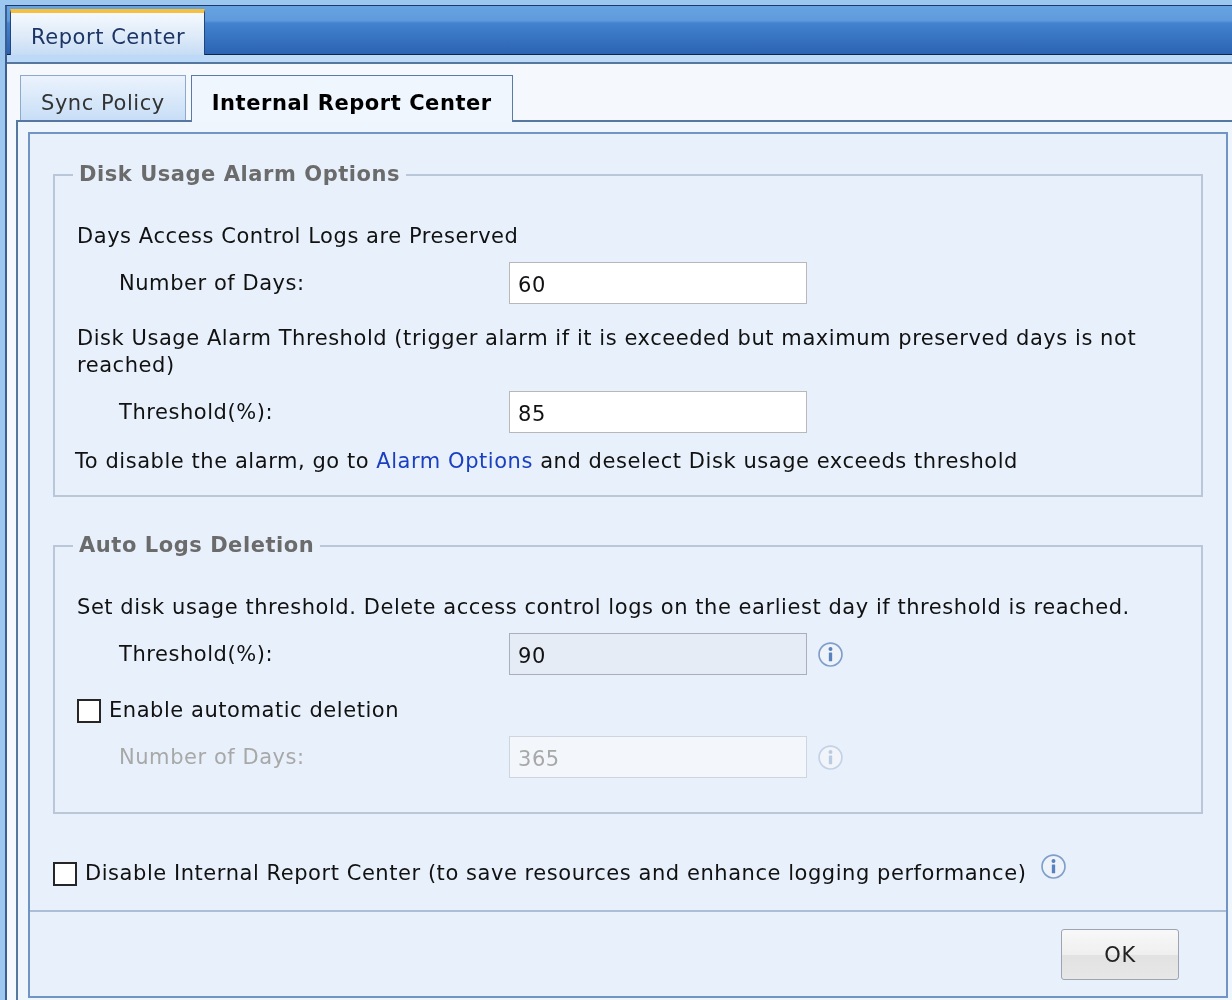 The width and height of the screenshot is (1232, 1000). Describe the element at coordinates (658, 283) in the screenshot. I see `input-field: 60` at that location.